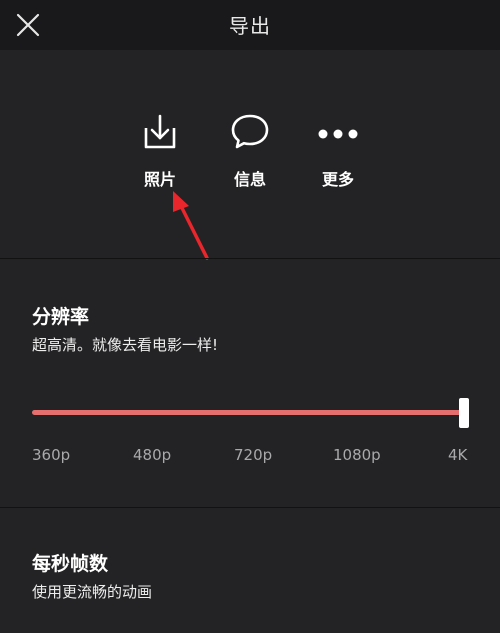  What do you see at coordinates (253, 455) in the screenshot?
I see `resolution-option-720p: 720p` at bounding box center [253, 455].